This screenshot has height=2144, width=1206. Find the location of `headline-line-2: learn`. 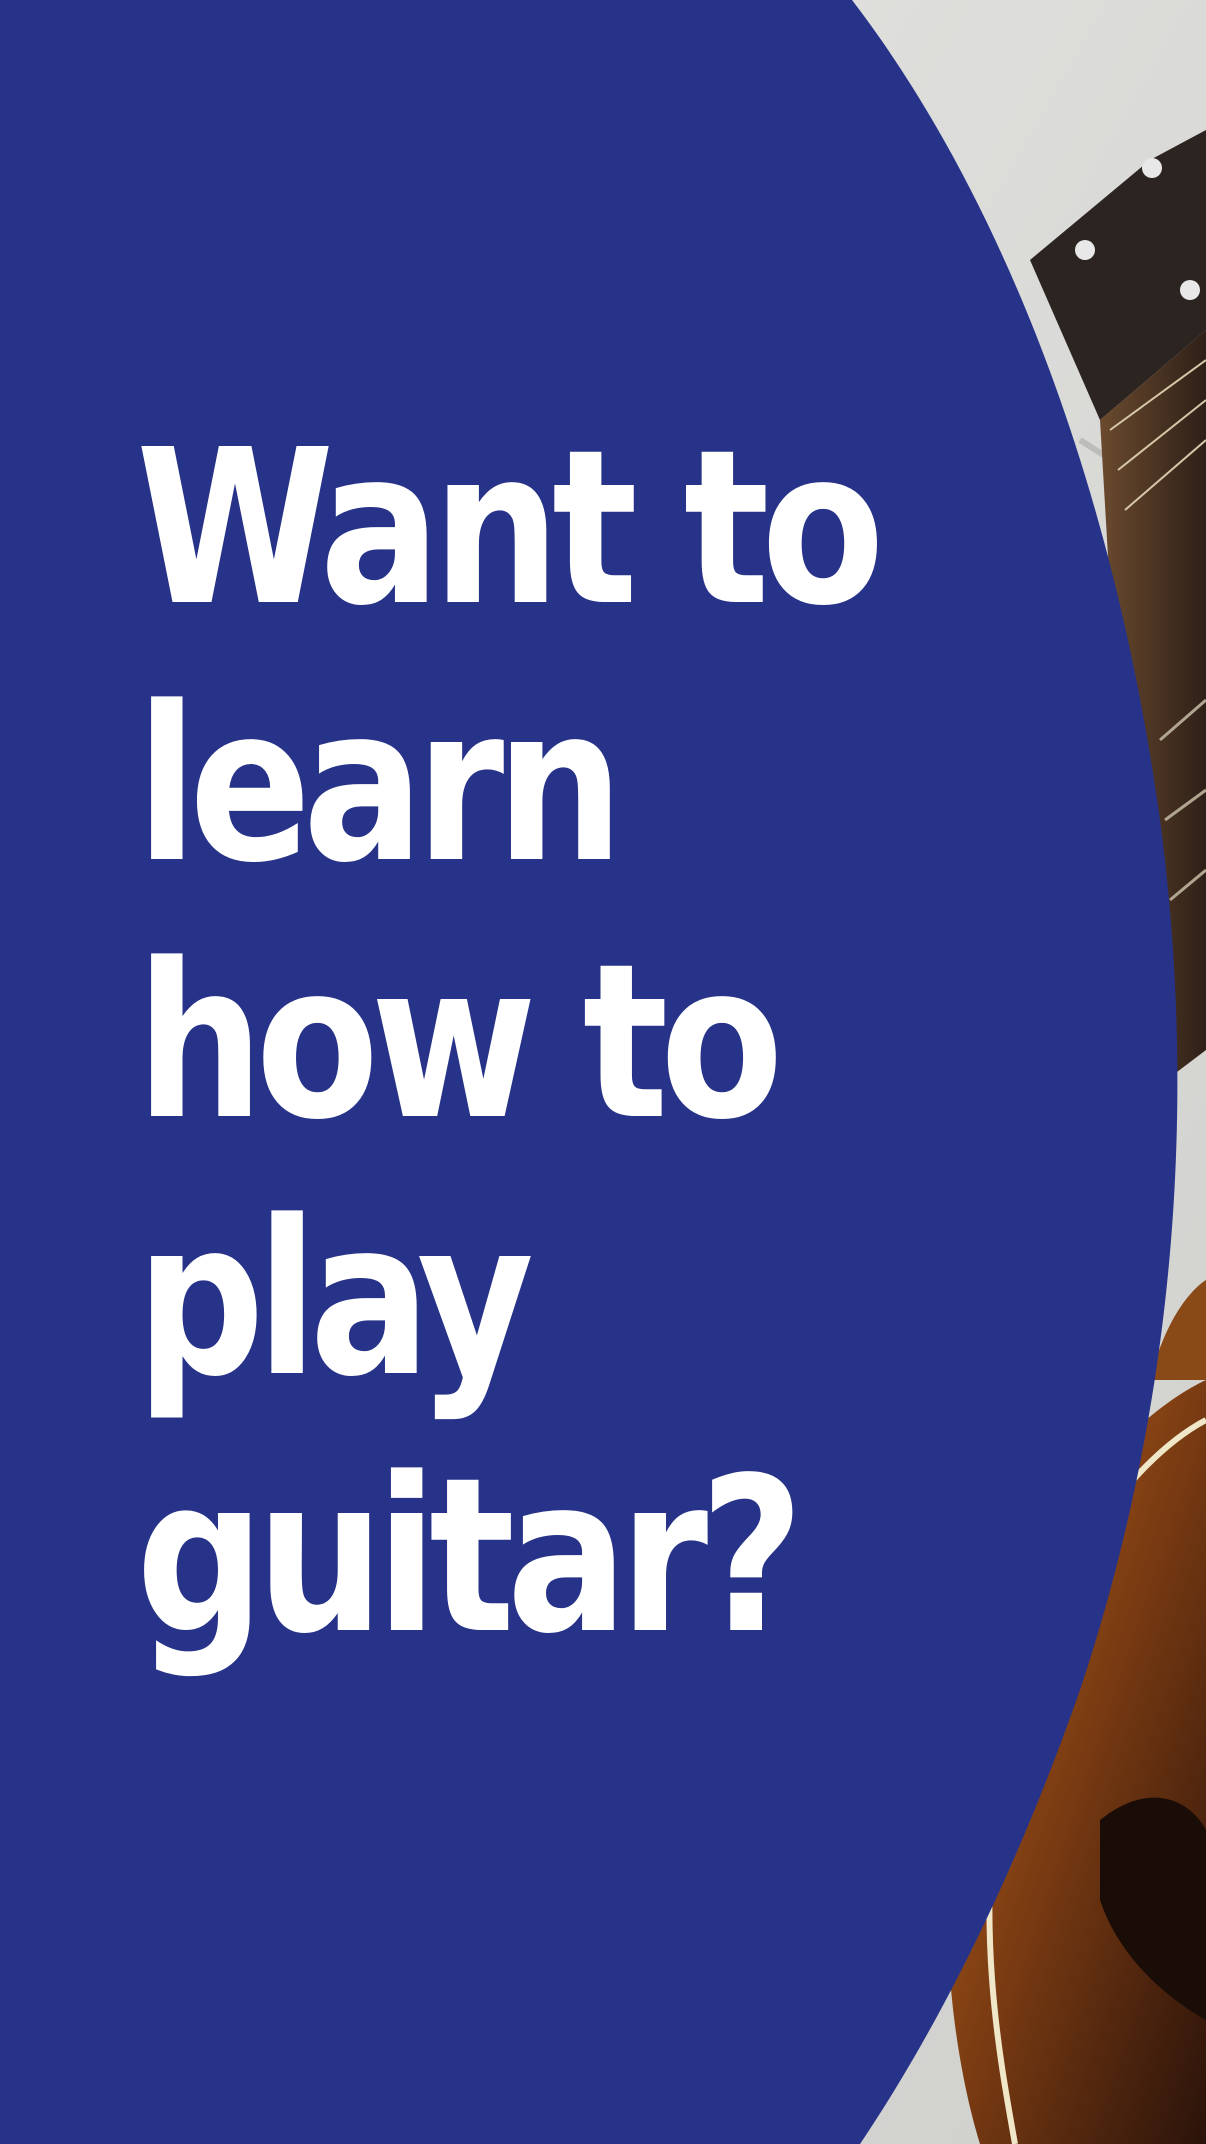

headline-line-2: learn is located at coordinates (380, 785).